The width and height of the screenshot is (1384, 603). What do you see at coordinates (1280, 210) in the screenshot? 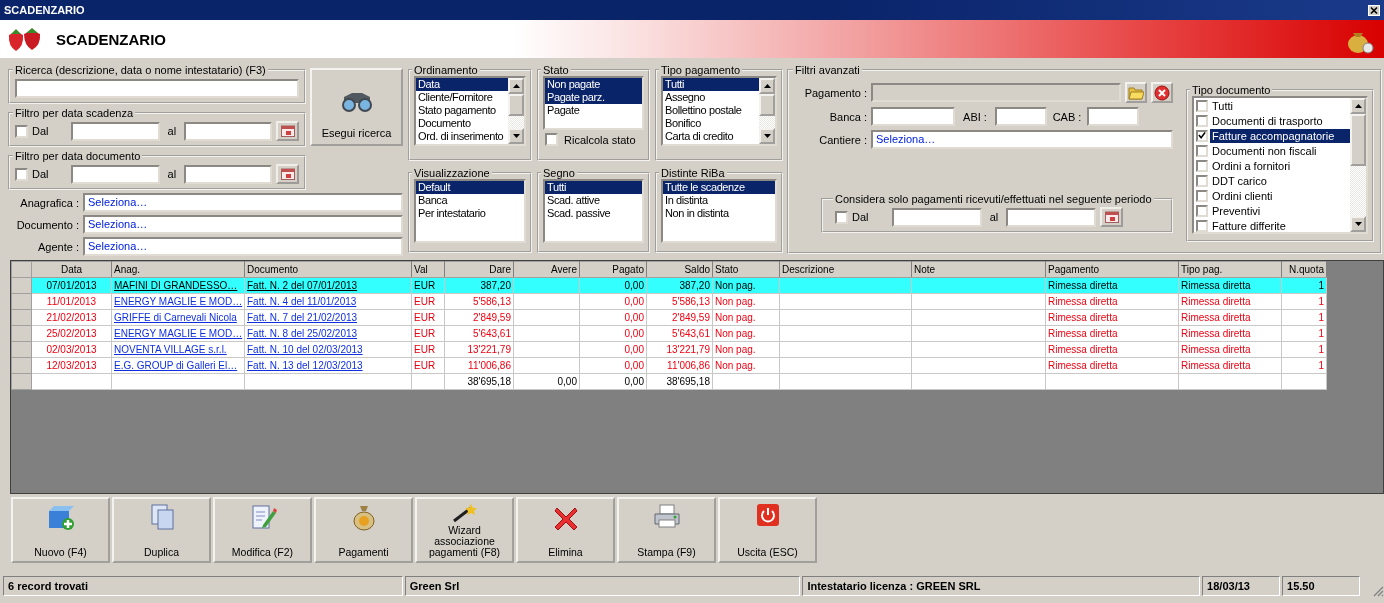
I see `list-item: Preventivi` at bounding box center [1280, 210].